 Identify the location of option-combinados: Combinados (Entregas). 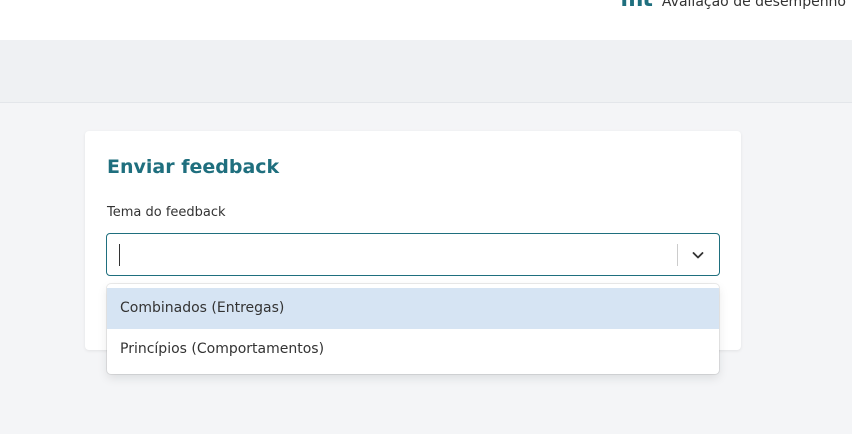
(413, 308).